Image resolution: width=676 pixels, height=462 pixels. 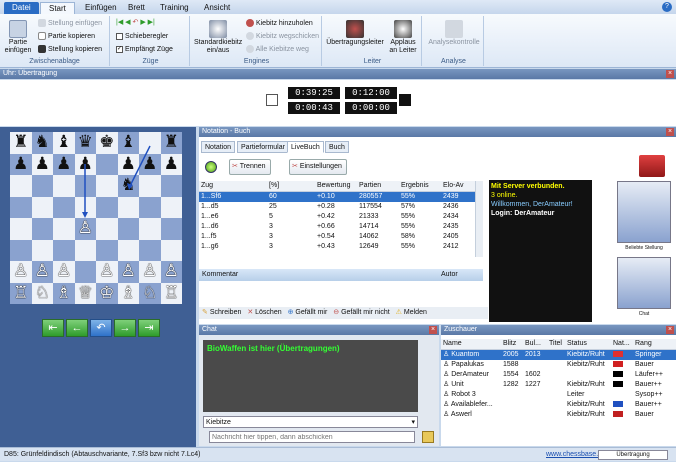 What do you see at coordinates (341, 237) in the screenshot?
I see `table-row: 1...f5 3 +0.54 14062 58% 2405` at bounding box center [341, 237].